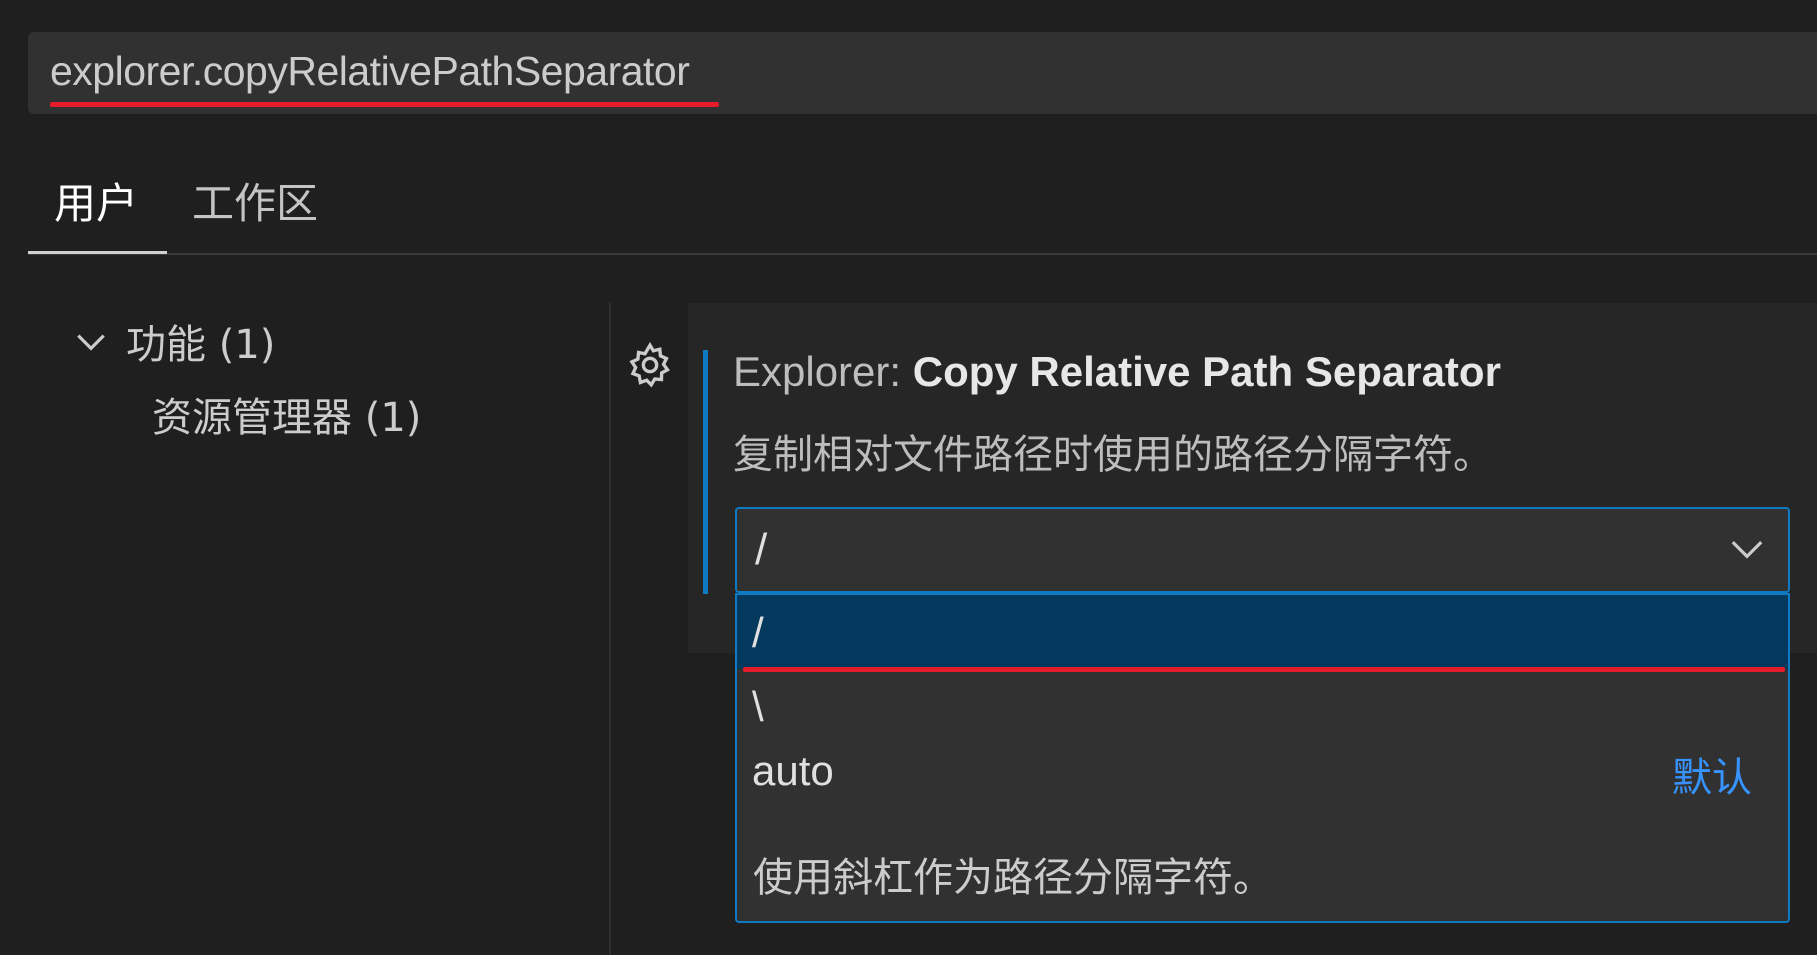  I want to click on modified-indicator-bar, so click(705, 472).